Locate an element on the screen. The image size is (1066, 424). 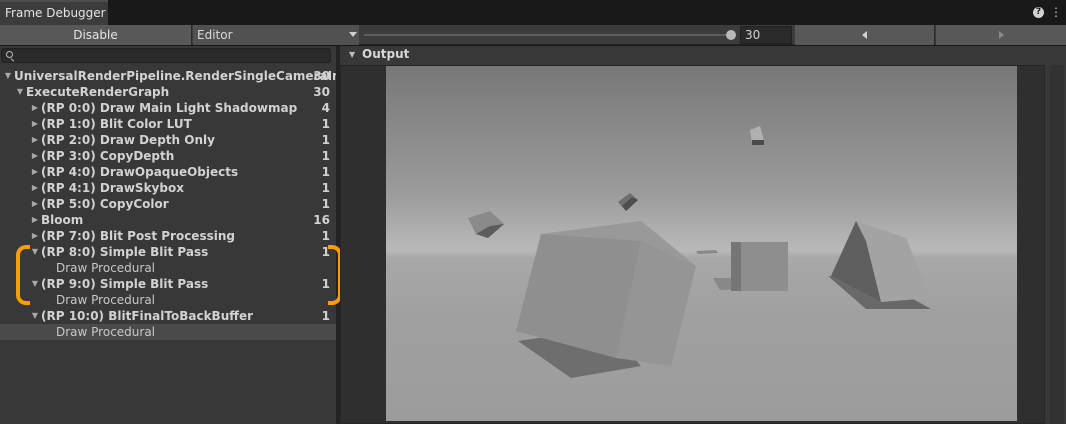
tree-item: ▼ (RP 10:0) BlitFinalToBackBuffer 1 is located at coordinates (168, 316).